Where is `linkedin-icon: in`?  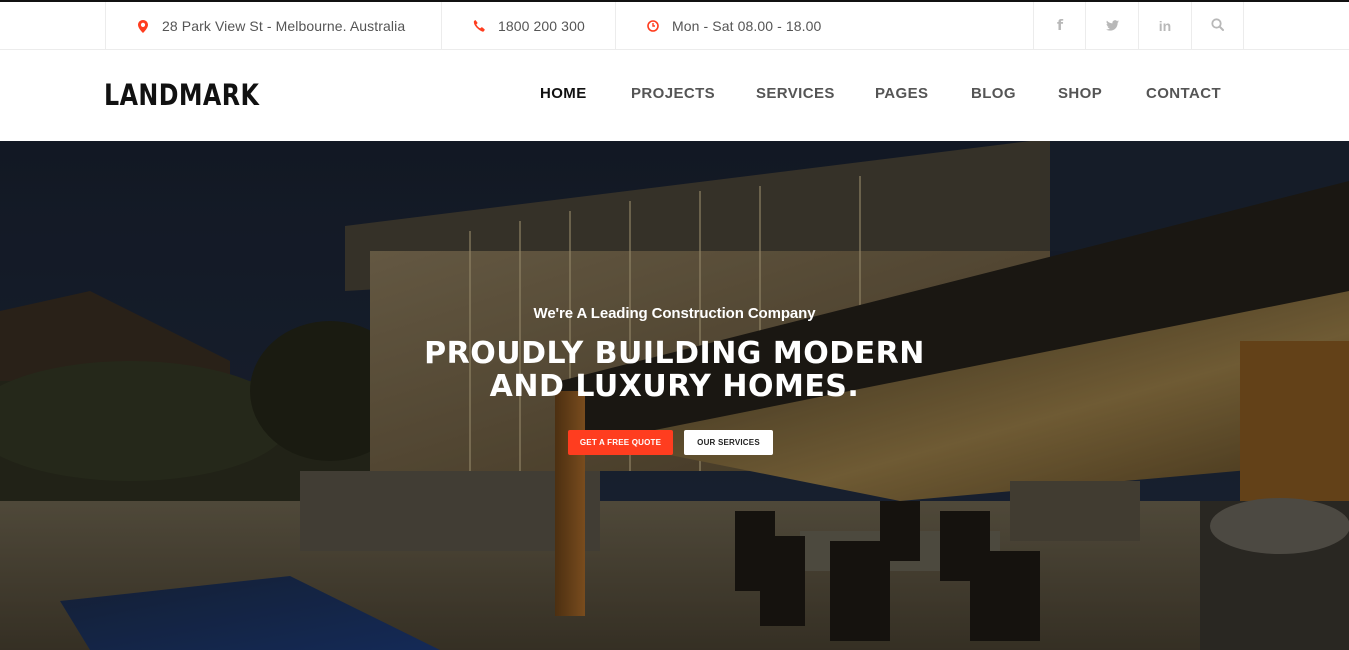 linkedin-icon: in is located at coordinates (1165, 26).